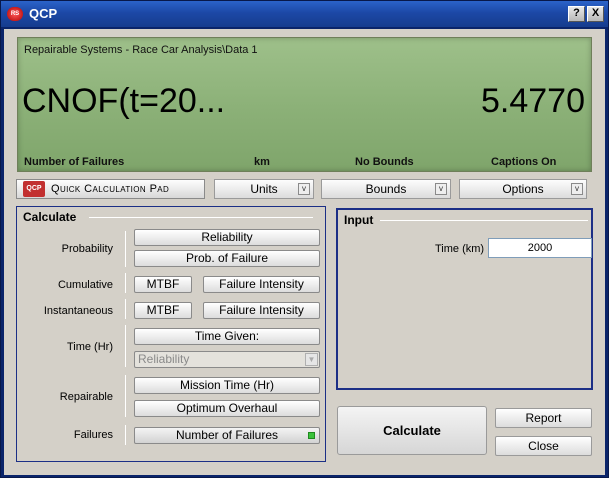 This screenshot has height=478, width=609. I want to click on status-measure: Number of Failures, so click(74, 162).